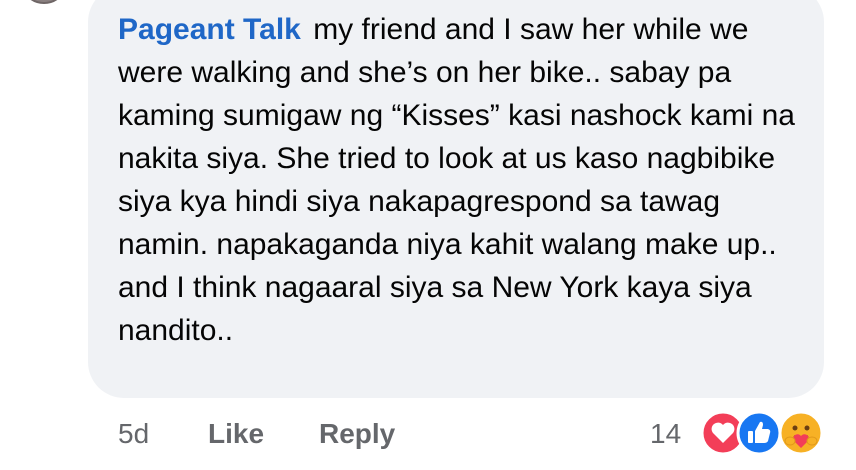 The height and width of the screenshot is (470, 856). I want to click on reaction-icons, so click(765, 435).